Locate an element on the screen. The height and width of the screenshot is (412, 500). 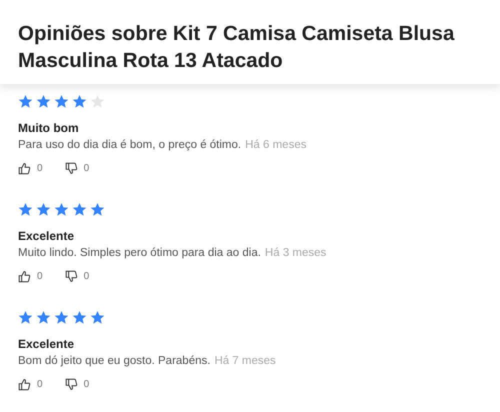
review-title: Muito bom is located at coordinates (49, 128).